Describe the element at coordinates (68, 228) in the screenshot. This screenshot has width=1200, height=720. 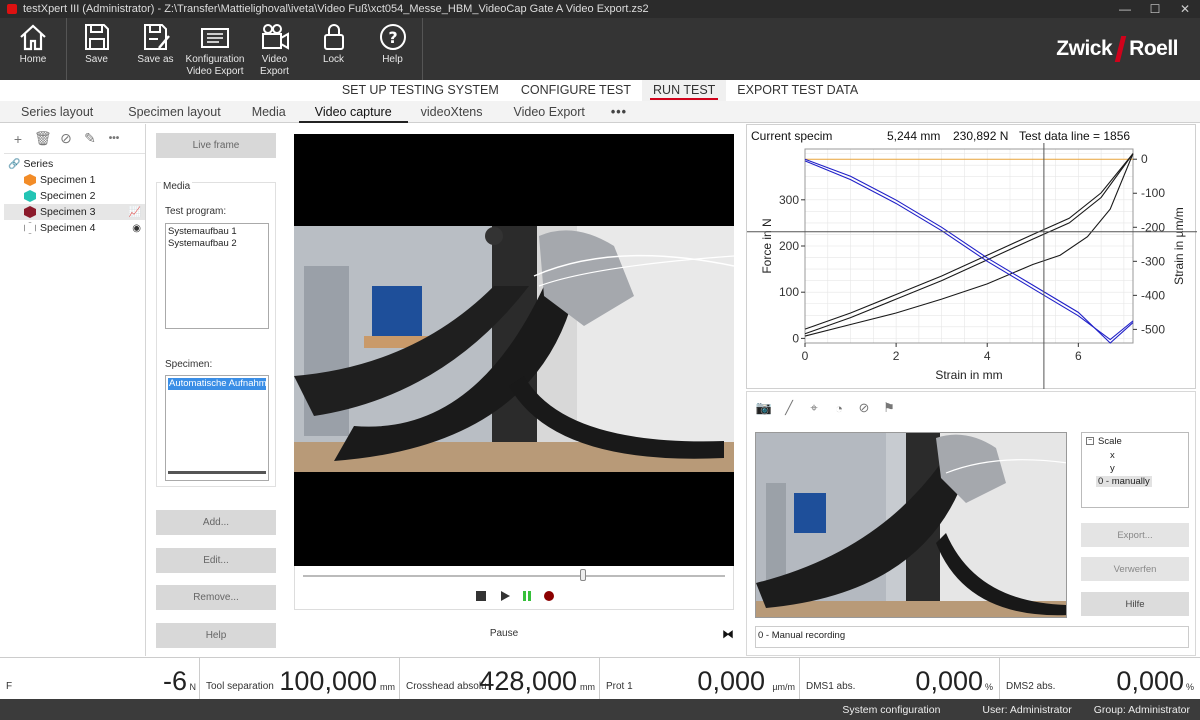
I see `specimen-4-label: Specimen 4` at that location.